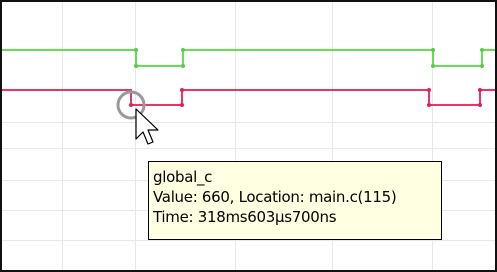  Describe the element at coordinates (249, 97) in the screenshot. I see `signal-trace-red` at that location.